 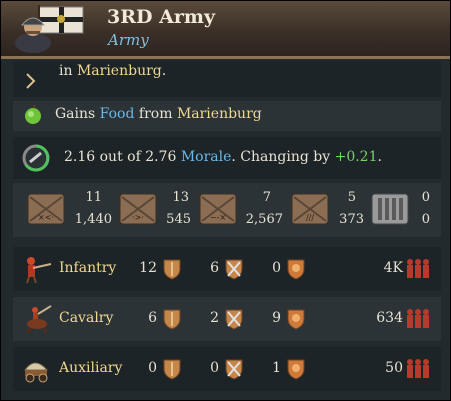 I want to click on cavalry-count-a: 6, so click(x=152, y=318).